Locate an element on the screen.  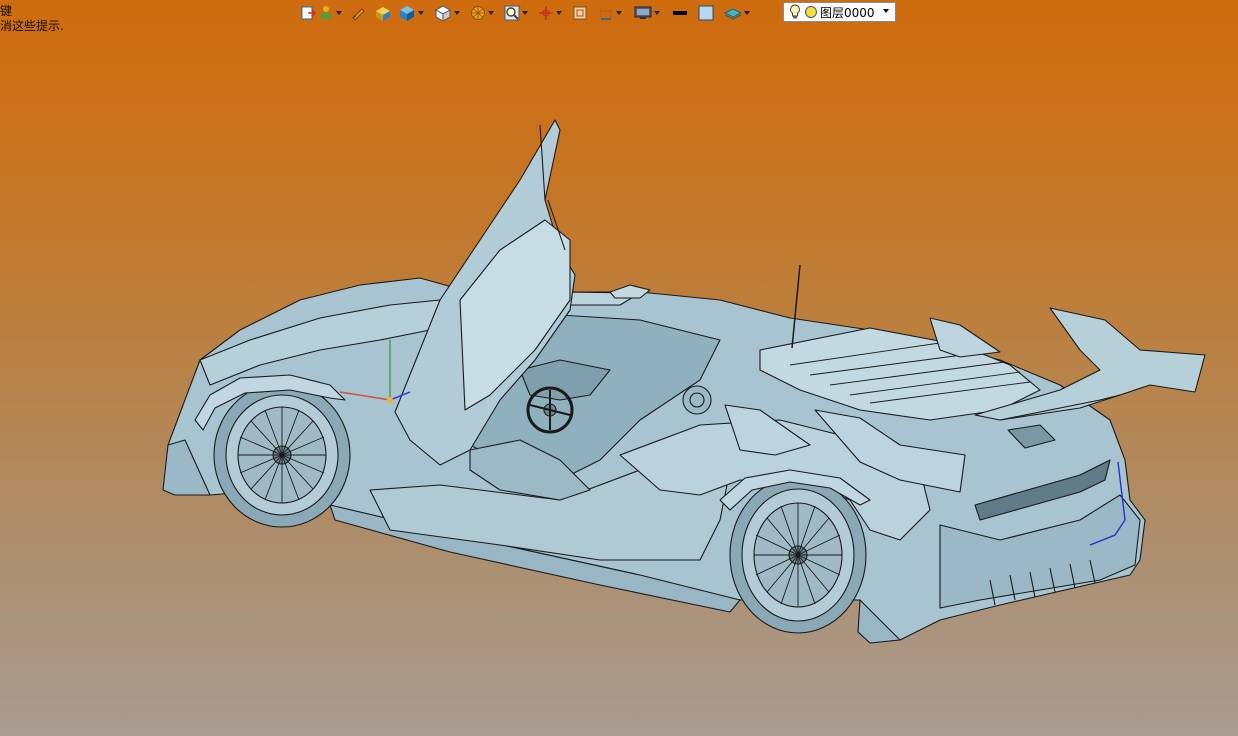
exit-sketch-icon is located at coordinates (308, 13).